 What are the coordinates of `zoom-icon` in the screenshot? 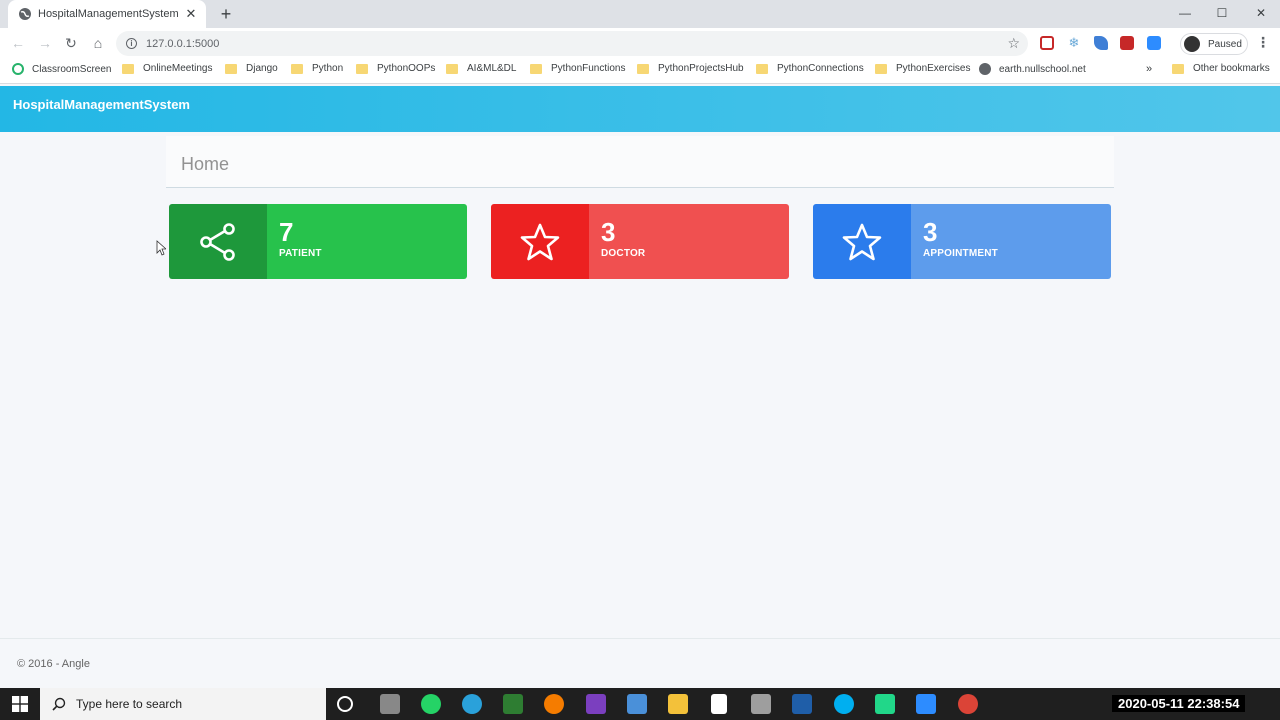 It's located at (926, 704).